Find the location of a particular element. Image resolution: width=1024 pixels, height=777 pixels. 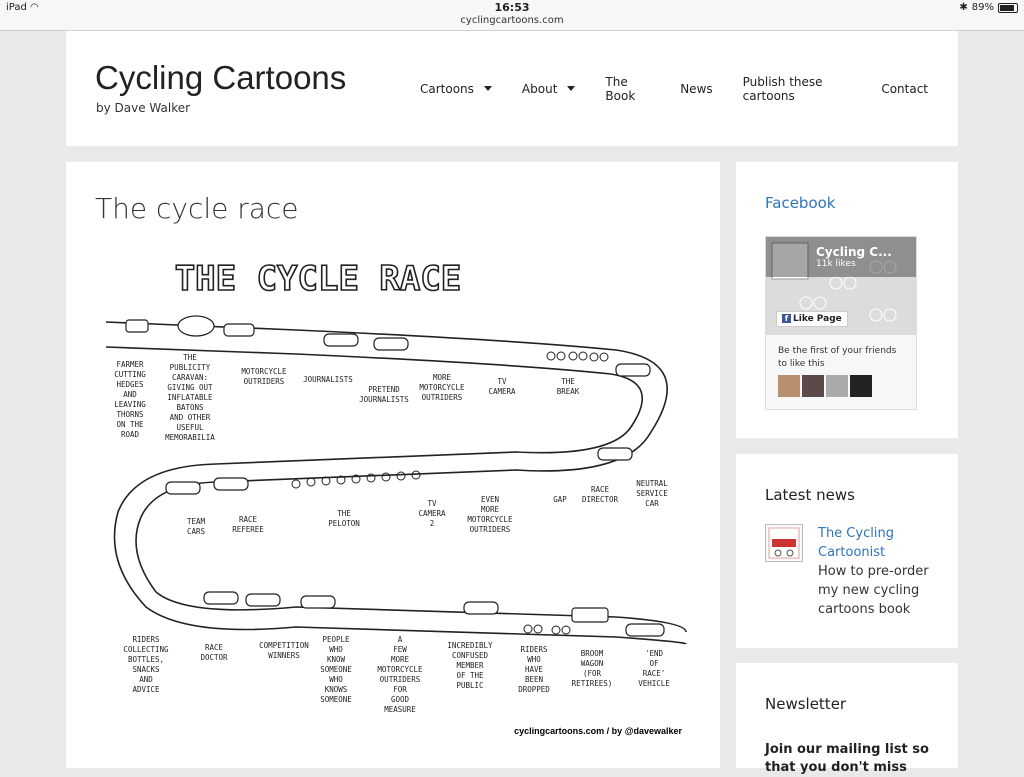

facebook-friend-avatars is located at coordinates (825, 386).